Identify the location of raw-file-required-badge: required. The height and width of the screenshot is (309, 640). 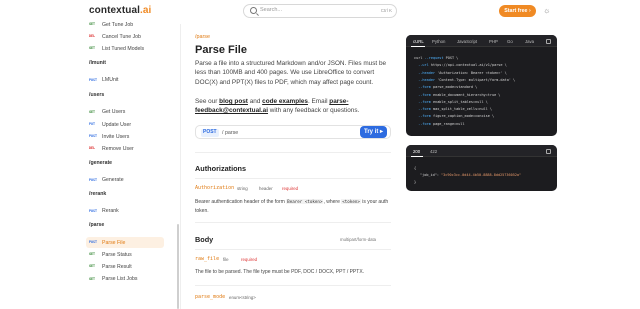
(249, 259).